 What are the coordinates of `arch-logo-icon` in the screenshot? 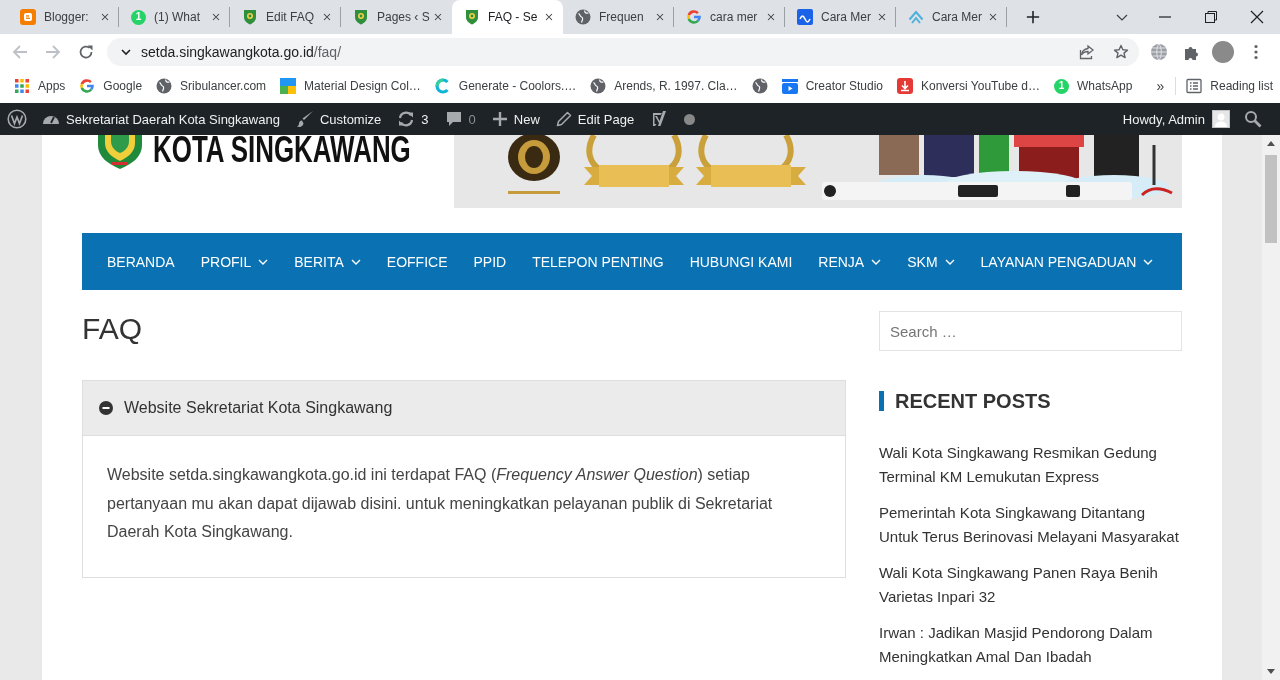 It's located at (916, 17).